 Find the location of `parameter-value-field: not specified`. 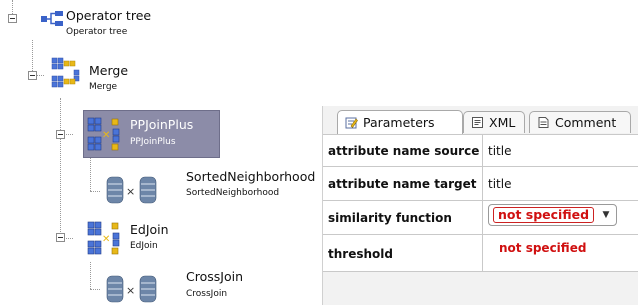

parameter-value-field: not specified is located at coordinates (542, 248).